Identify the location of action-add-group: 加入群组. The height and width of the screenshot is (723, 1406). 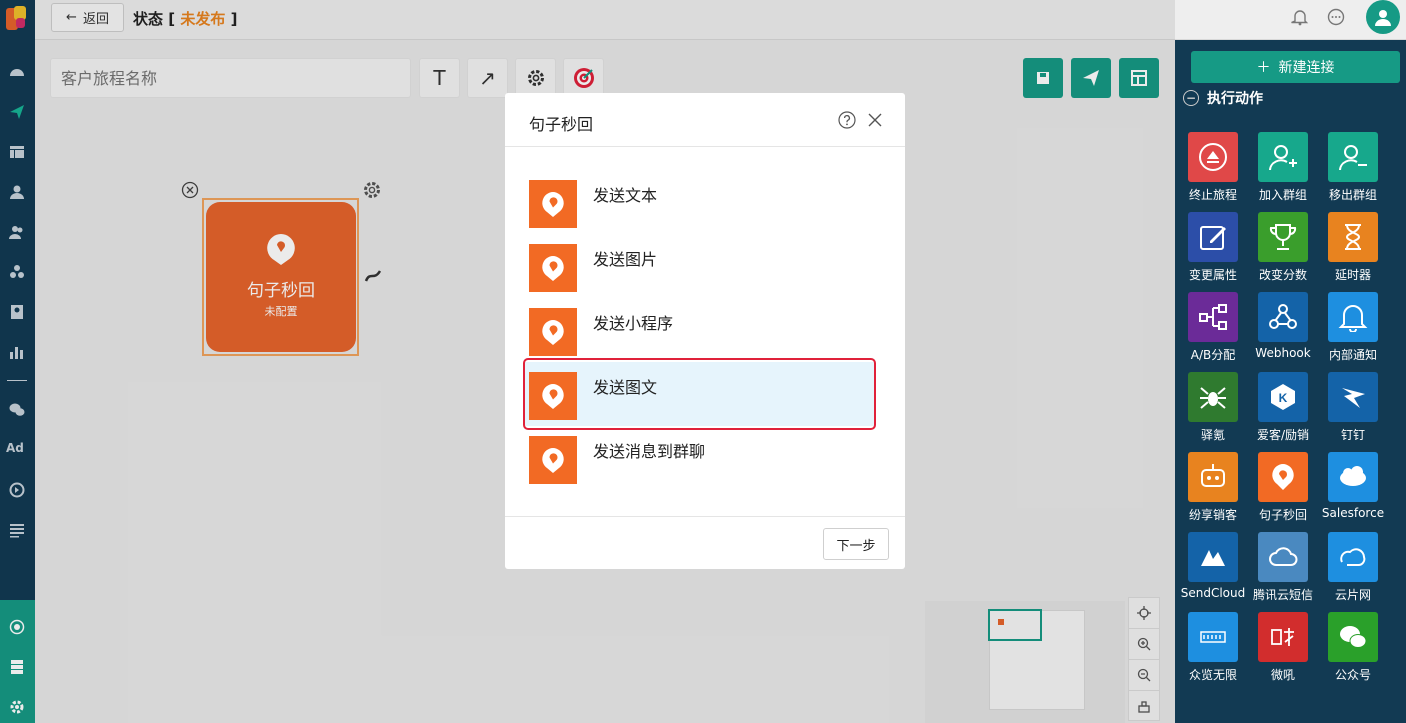
(1283, 167).